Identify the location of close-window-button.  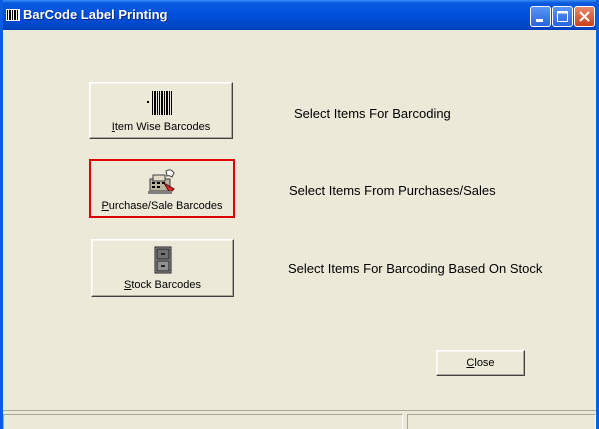
(584, 16).